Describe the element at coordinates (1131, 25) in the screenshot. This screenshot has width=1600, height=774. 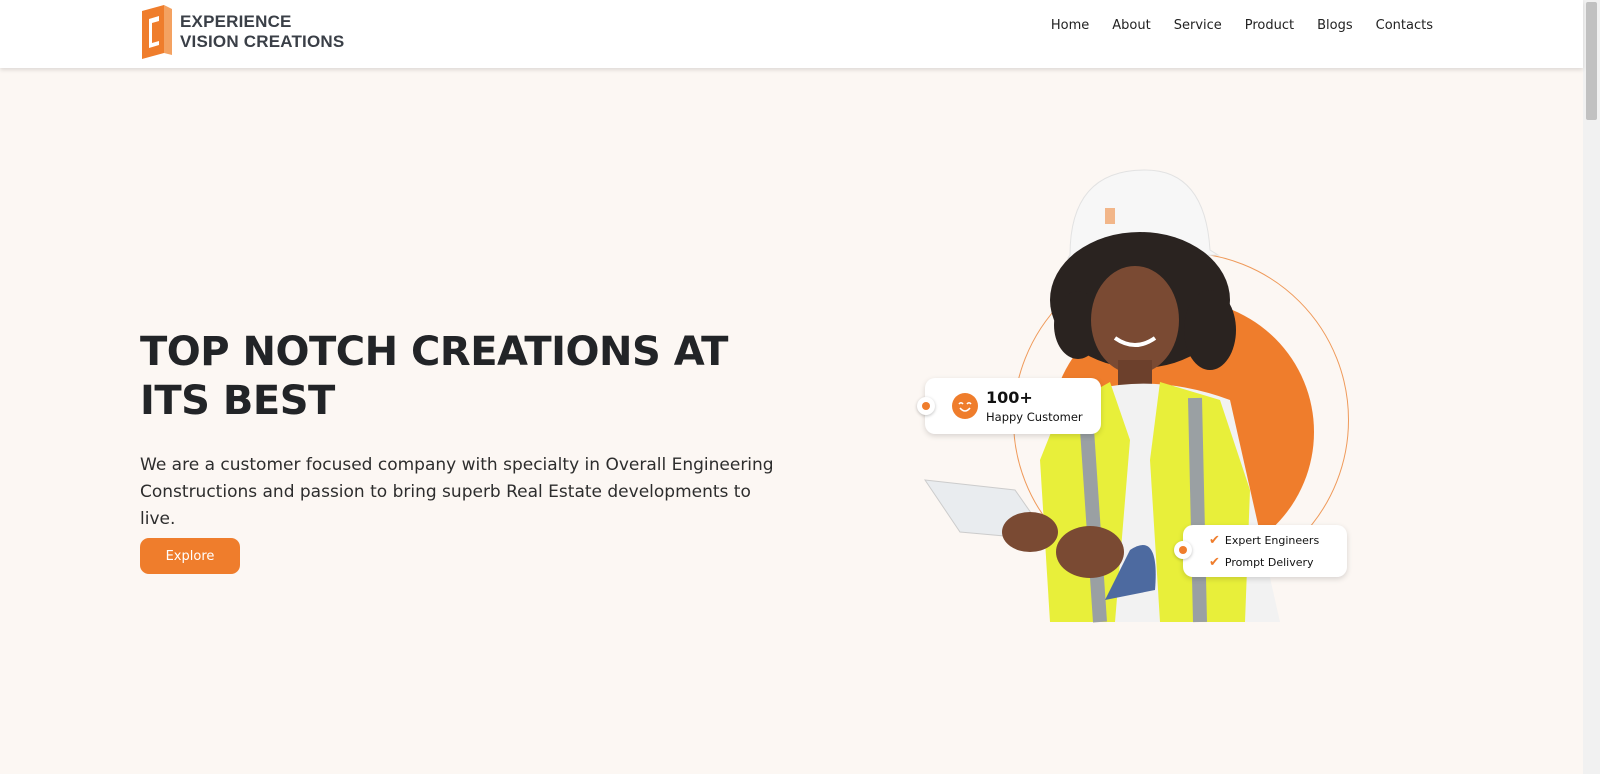
I see `nav-about: About` at that location.